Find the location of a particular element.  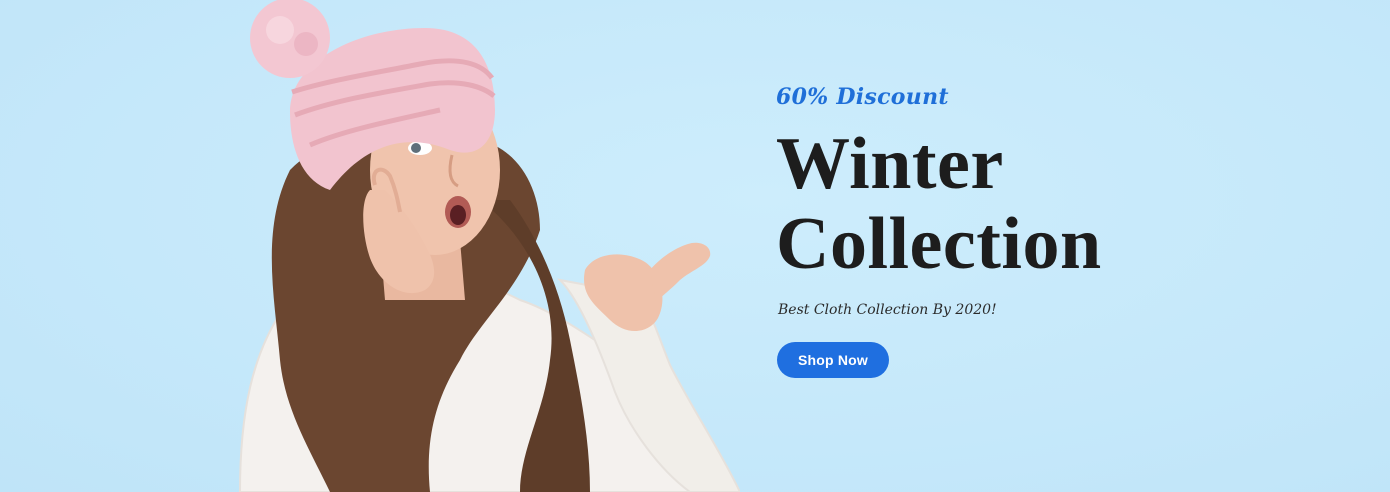

discount-tagline: 60% Discount is located at coordinates (862, 97).